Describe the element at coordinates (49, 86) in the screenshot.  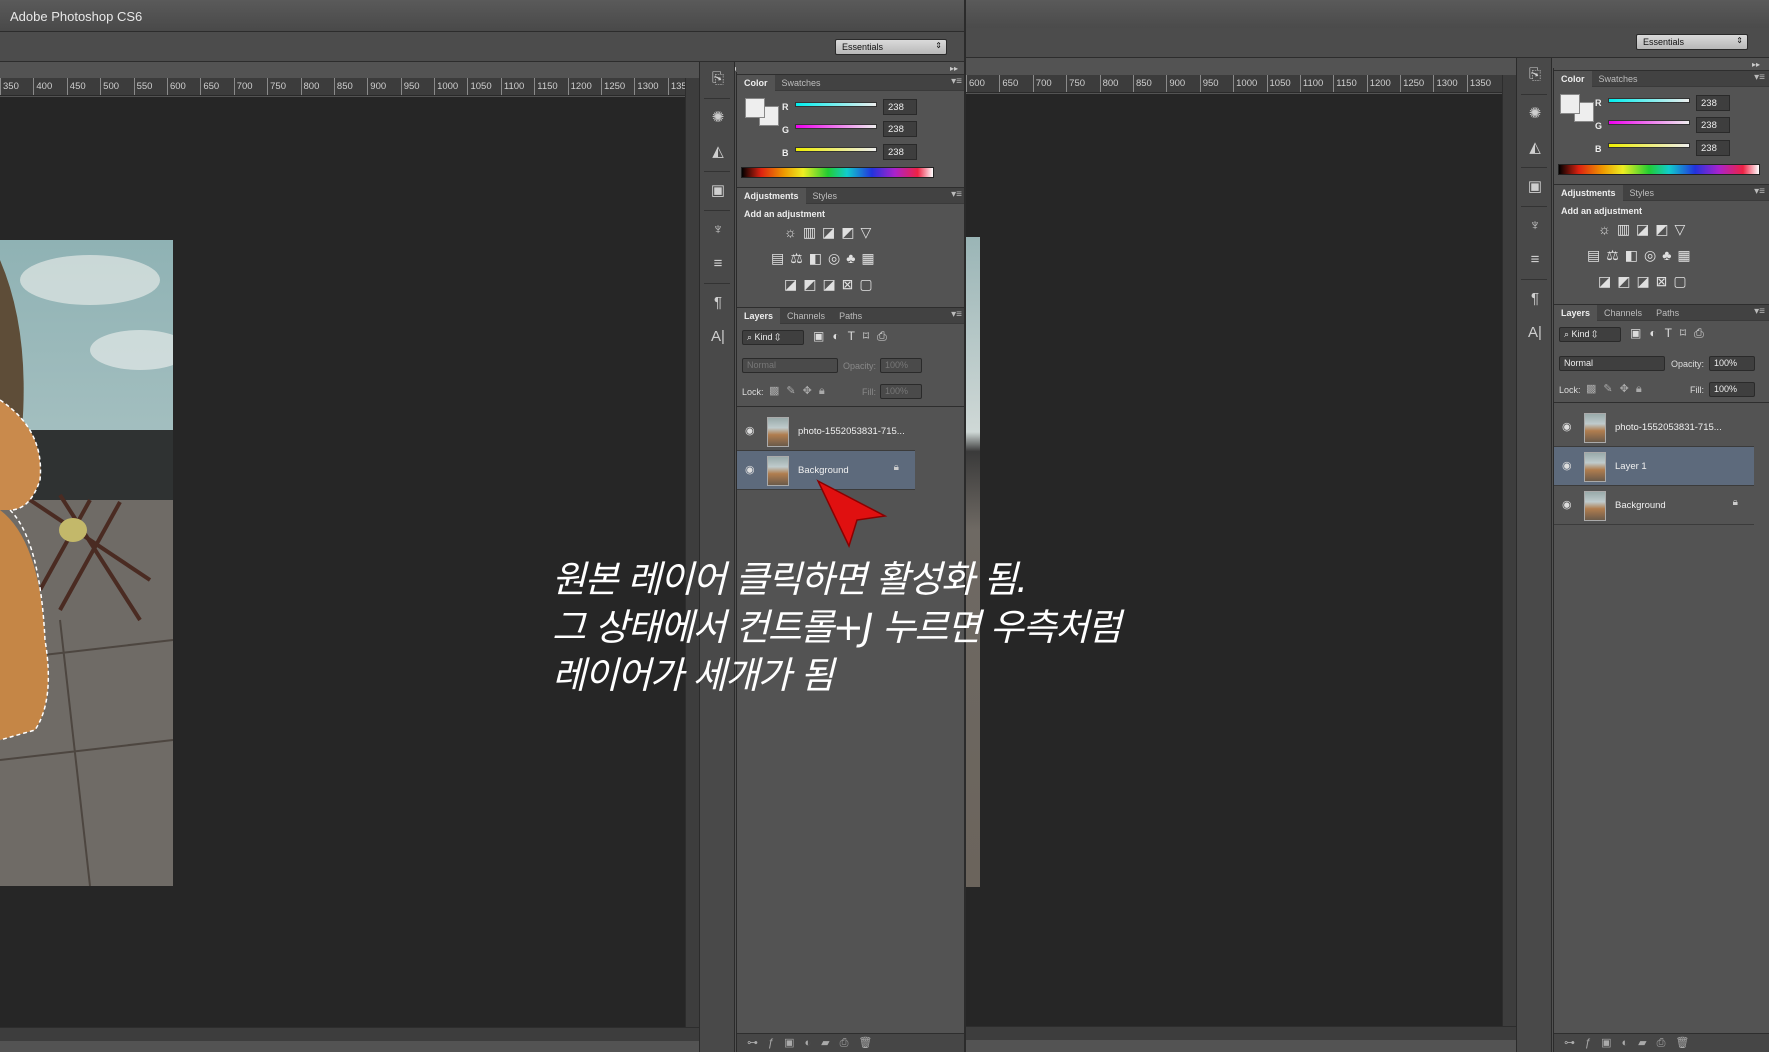
I see `ruler-tick-label: 400` at that location.